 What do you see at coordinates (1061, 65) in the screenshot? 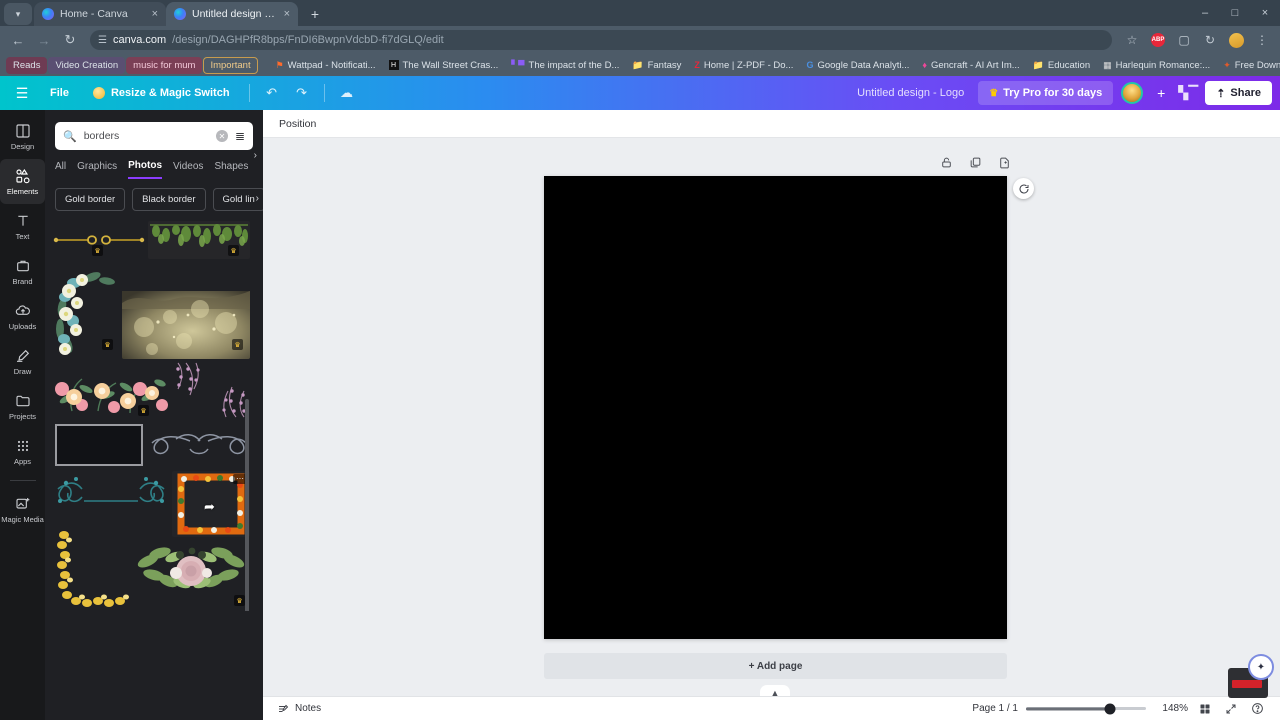
I see `bookmark-education-folder: 📁 Education` at bounding box center [1061, 65].